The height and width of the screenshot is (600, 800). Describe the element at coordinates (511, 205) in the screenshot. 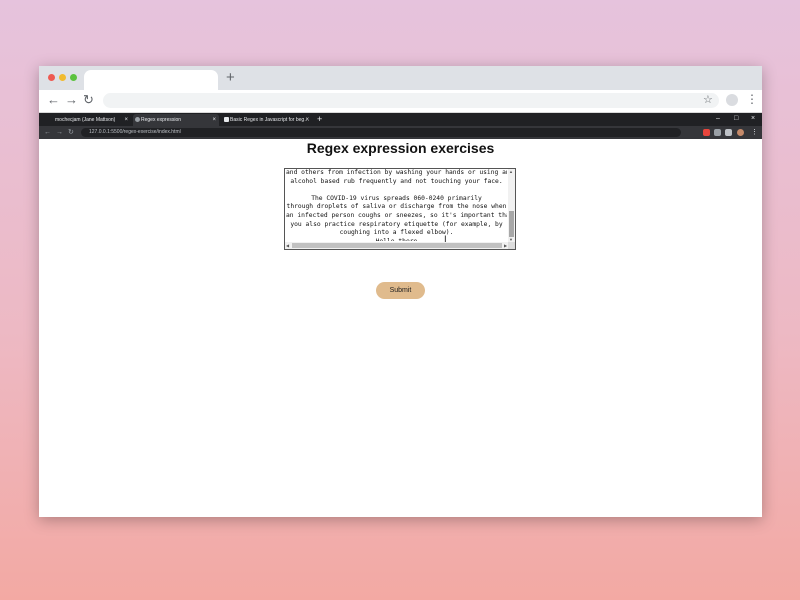

I see `vertical-scrollbar: ▲ ▼` at that location.